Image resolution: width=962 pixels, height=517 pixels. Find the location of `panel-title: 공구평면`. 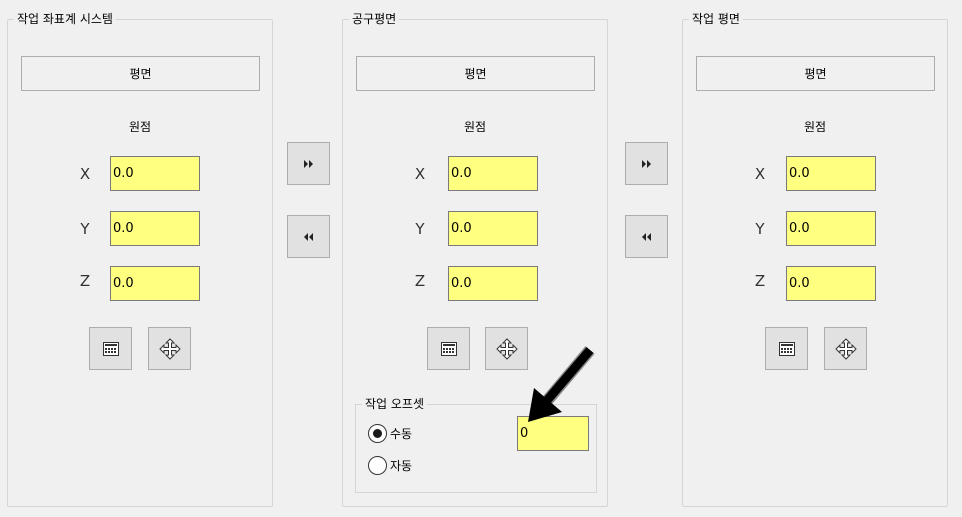

panel-title: 공구평면 is located at coordinates (374, 19).